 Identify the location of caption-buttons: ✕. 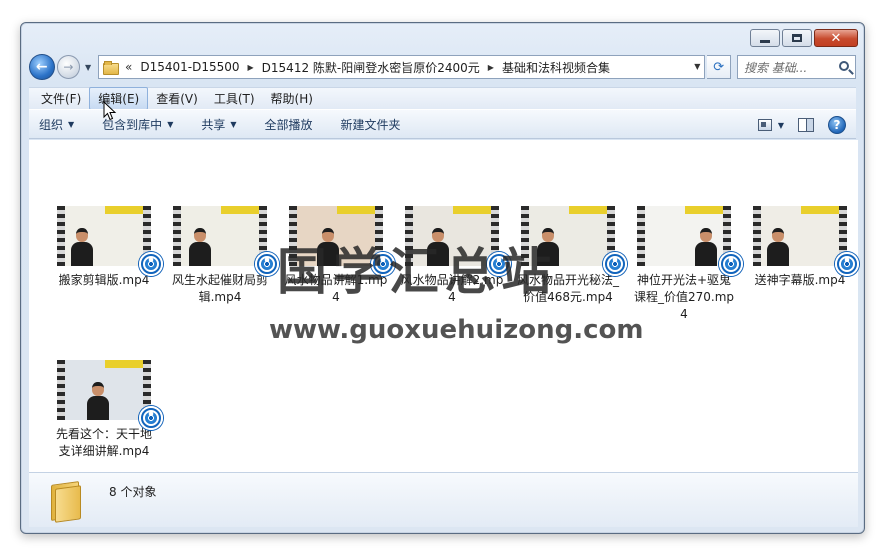
(804, 38).